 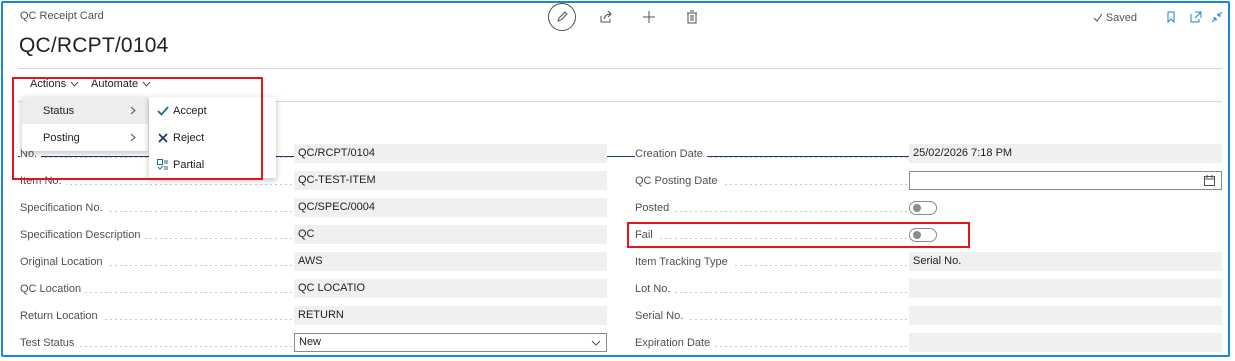 I want to click on label-original-location: Original Location, so click(x=156, y=262).